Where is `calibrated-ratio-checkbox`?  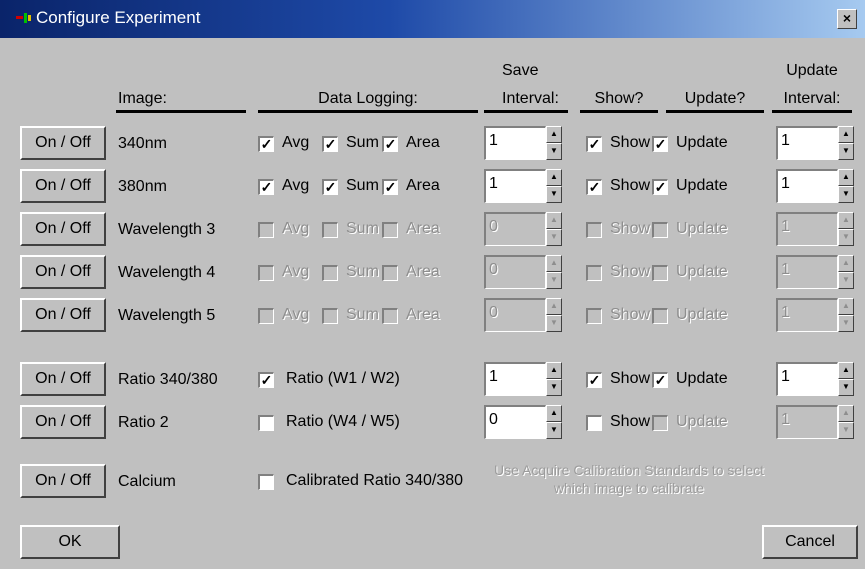 calibrated-ratio-checkbox is located at coordinates (266, 482).